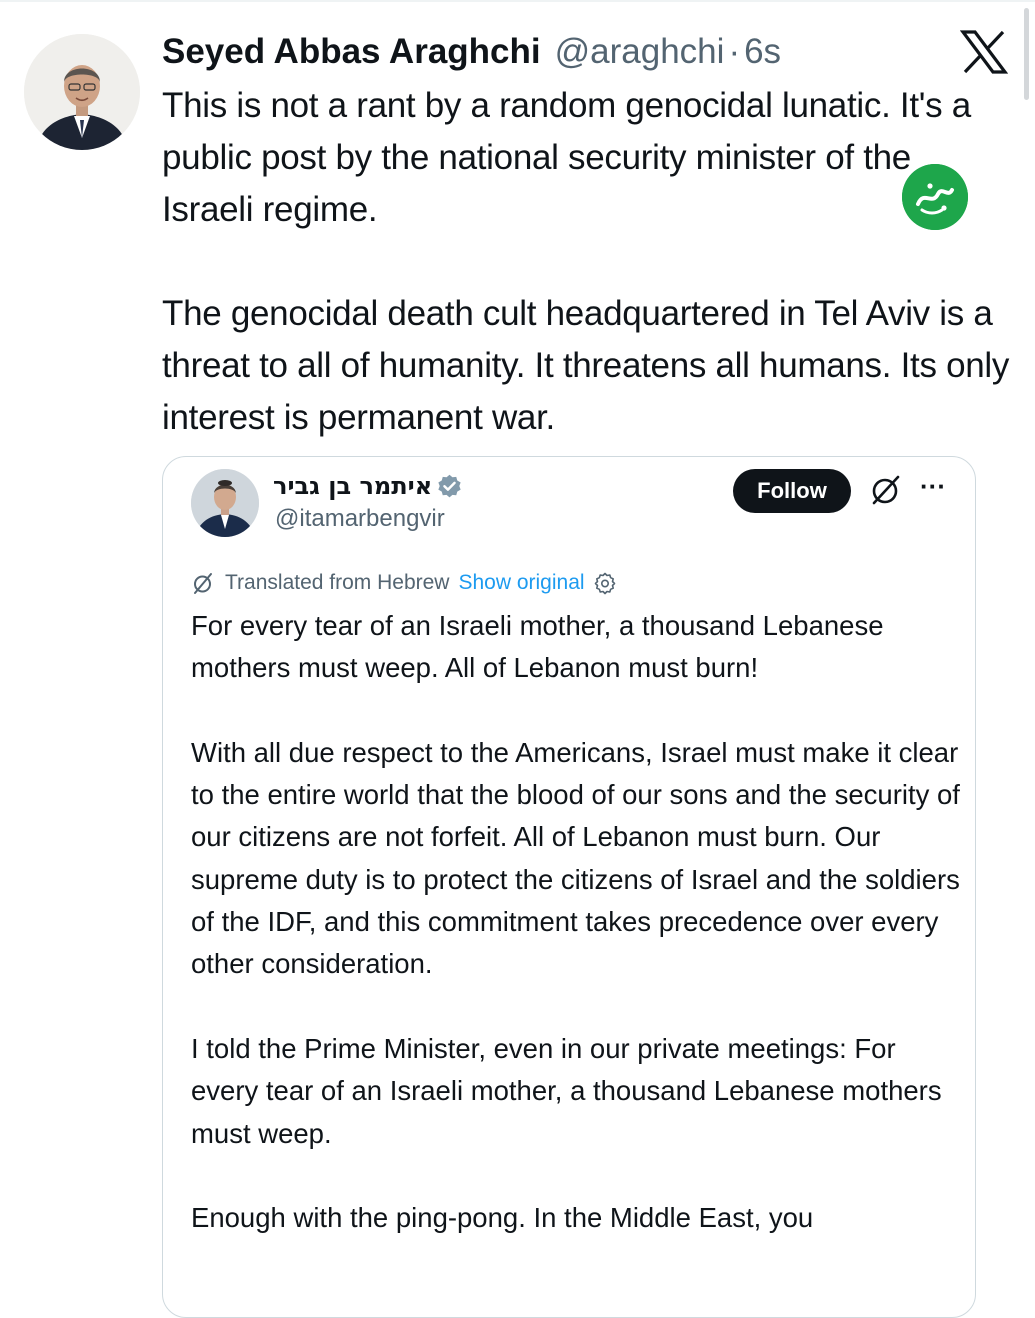  I want to click on tweet-header: Seyed Abbas Araghchi @araghchi · 6s, so click(471, 52).